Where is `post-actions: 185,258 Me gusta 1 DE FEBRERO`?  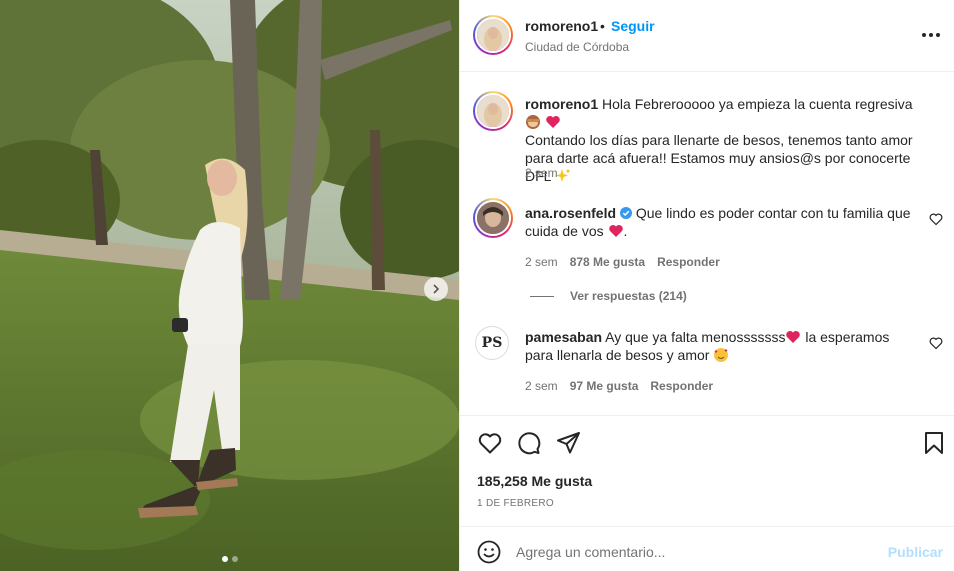 post-actions: 185,258 Me gusta 1 DE FEBRERO is located at coordinates (707, 470).